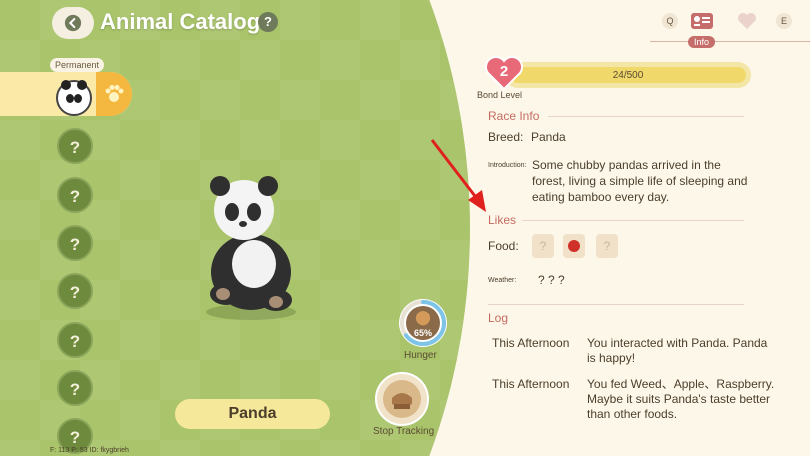 This screenshot has width=810, height=456. I want to click on weather-value: ? ? ?, so click(551, 280).